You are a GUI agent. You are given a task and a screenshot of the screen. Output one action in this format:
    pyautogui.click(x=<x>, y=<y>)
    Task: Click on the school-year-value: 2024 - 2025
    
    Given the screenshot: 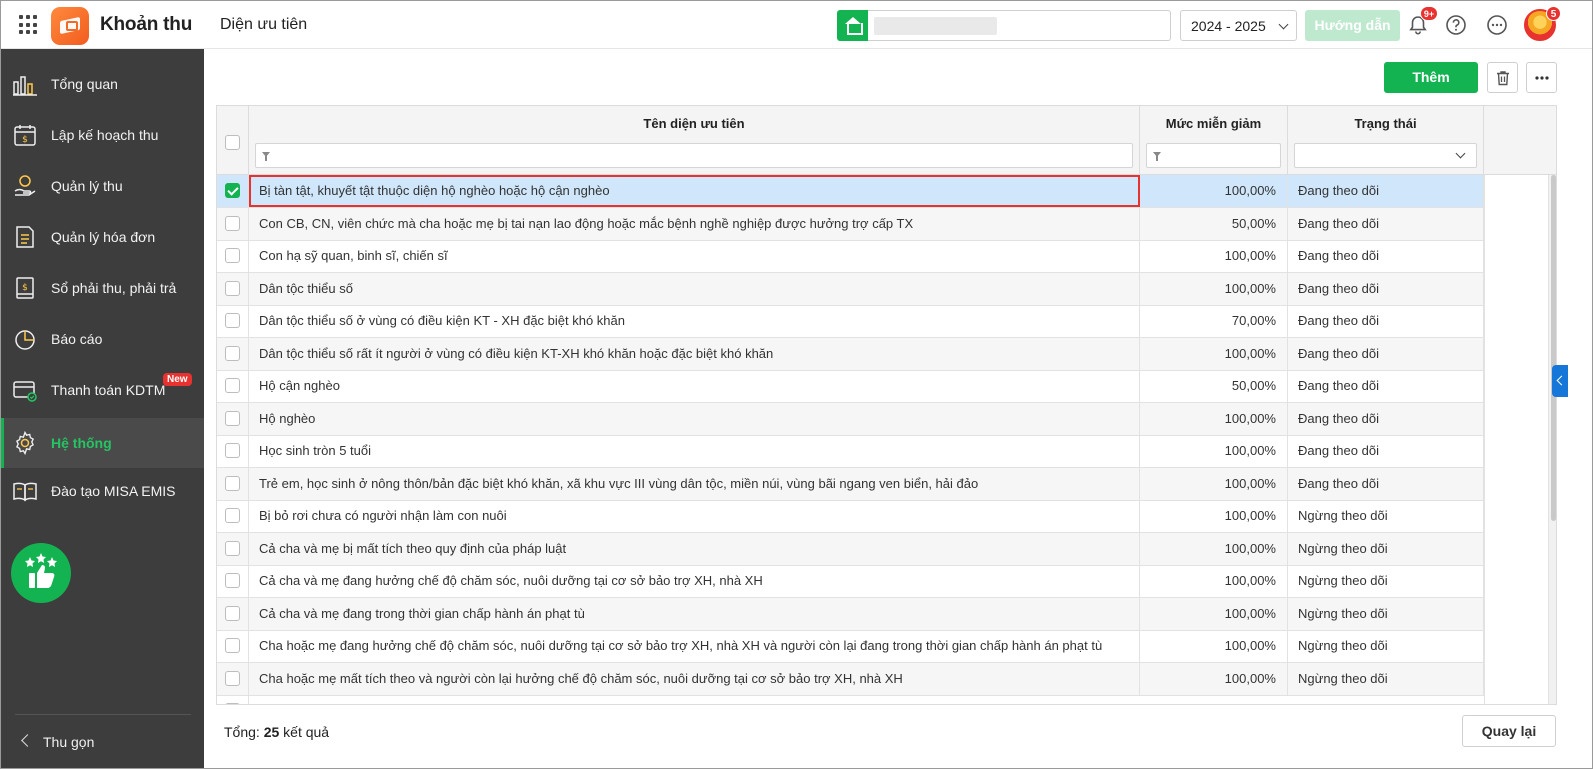 What is the action you would take?
    pyautogui.click(x=1228, y=26)
    